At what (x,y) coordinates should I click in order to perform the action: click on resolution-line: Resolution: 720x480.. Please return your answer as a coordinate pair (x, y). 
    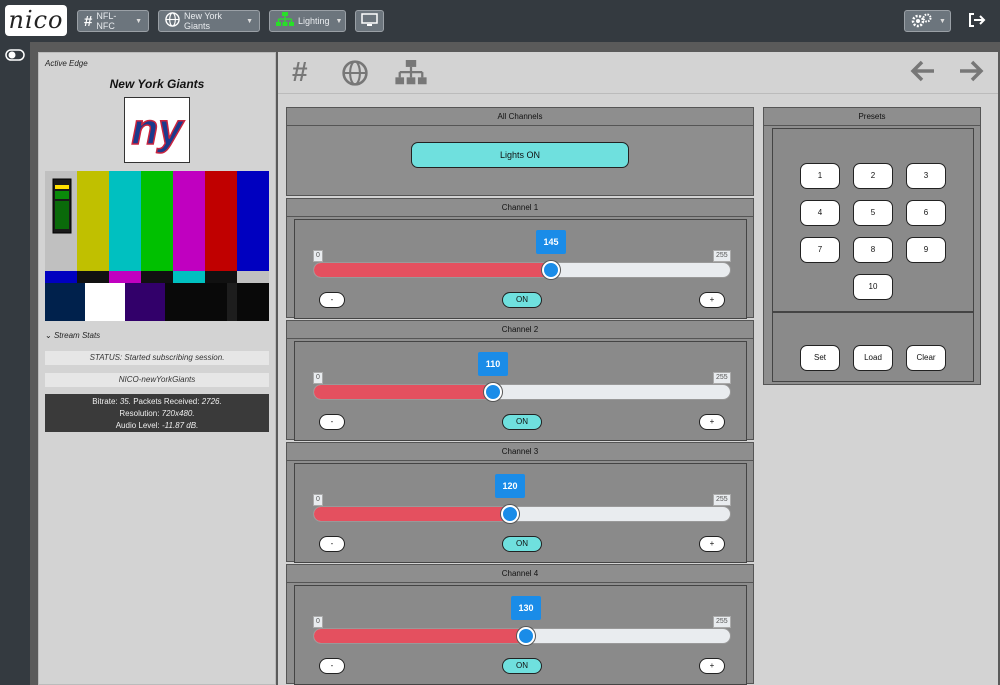
    Looking at the image, I should click on (157, 414).